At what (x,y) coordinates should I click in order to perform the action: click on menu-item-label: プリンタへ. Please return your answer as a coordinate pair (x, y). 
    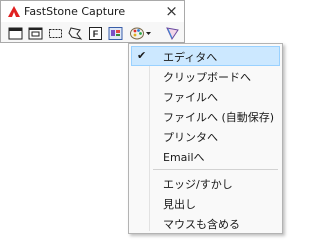
    Looking at the image, I should click on (190, 137).